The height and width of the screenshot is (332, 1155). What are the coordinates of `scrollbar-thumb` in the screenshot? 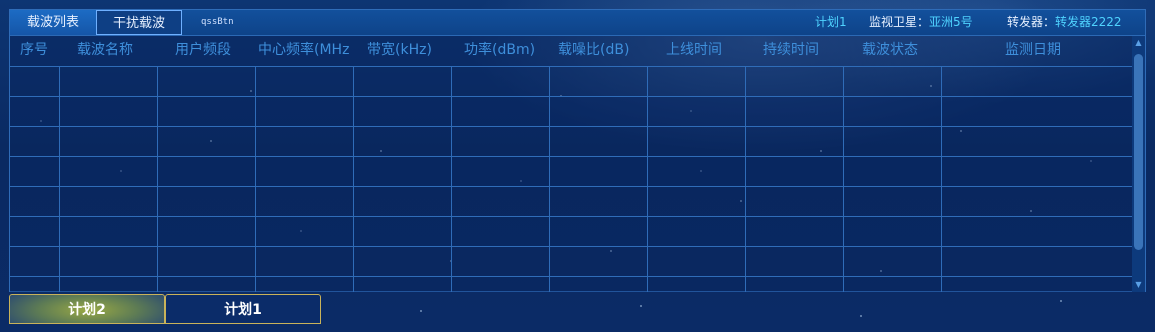 It's located at (1138, 152).